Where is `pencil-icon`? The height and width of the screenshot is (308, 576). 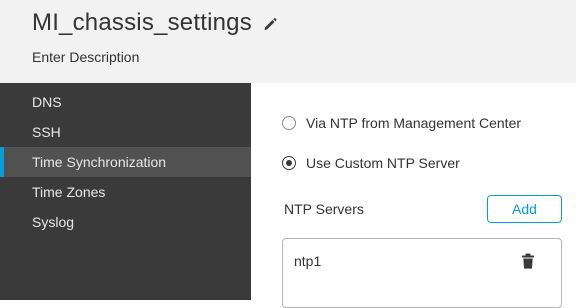 pencil-icon is located at coordinates (270, 24).